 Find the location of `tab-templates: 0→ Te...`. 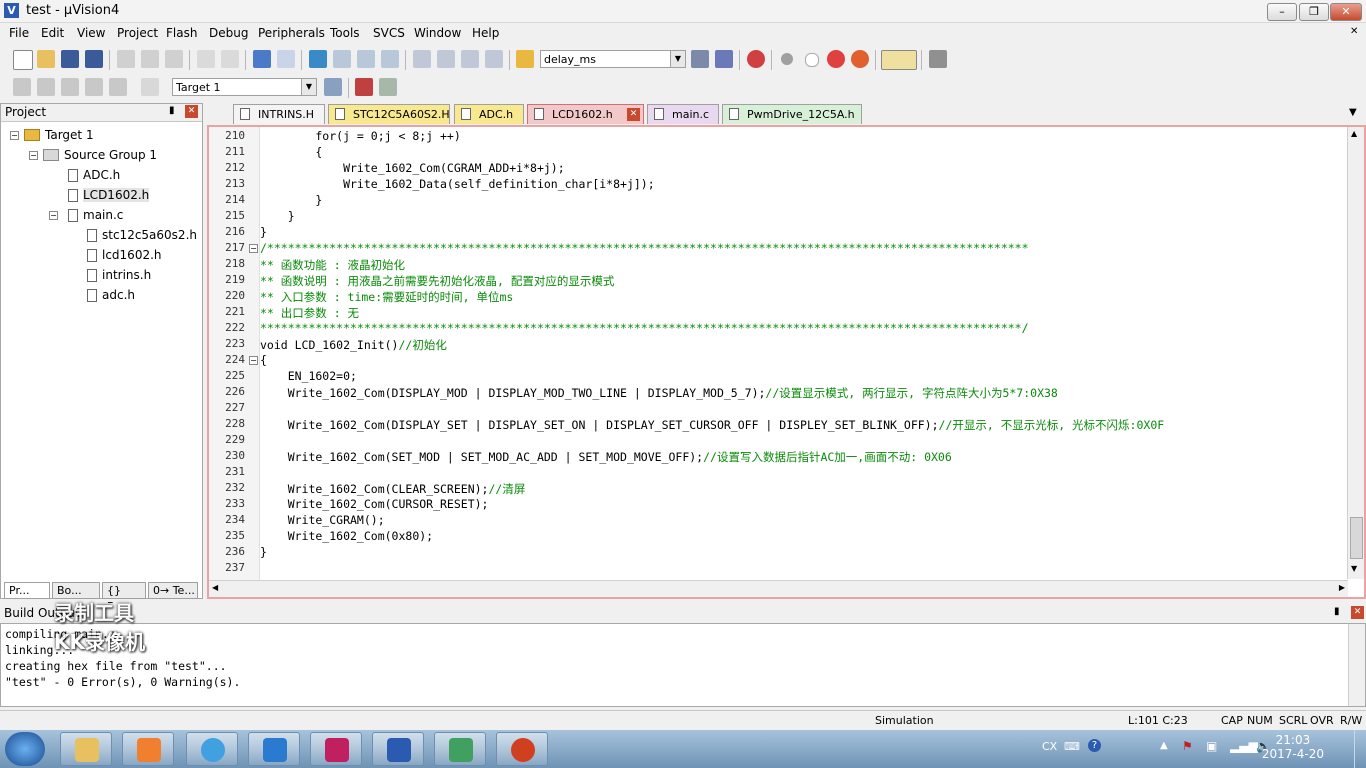

tab-templates: 0→ Te... is located at coordinates (173, 590).